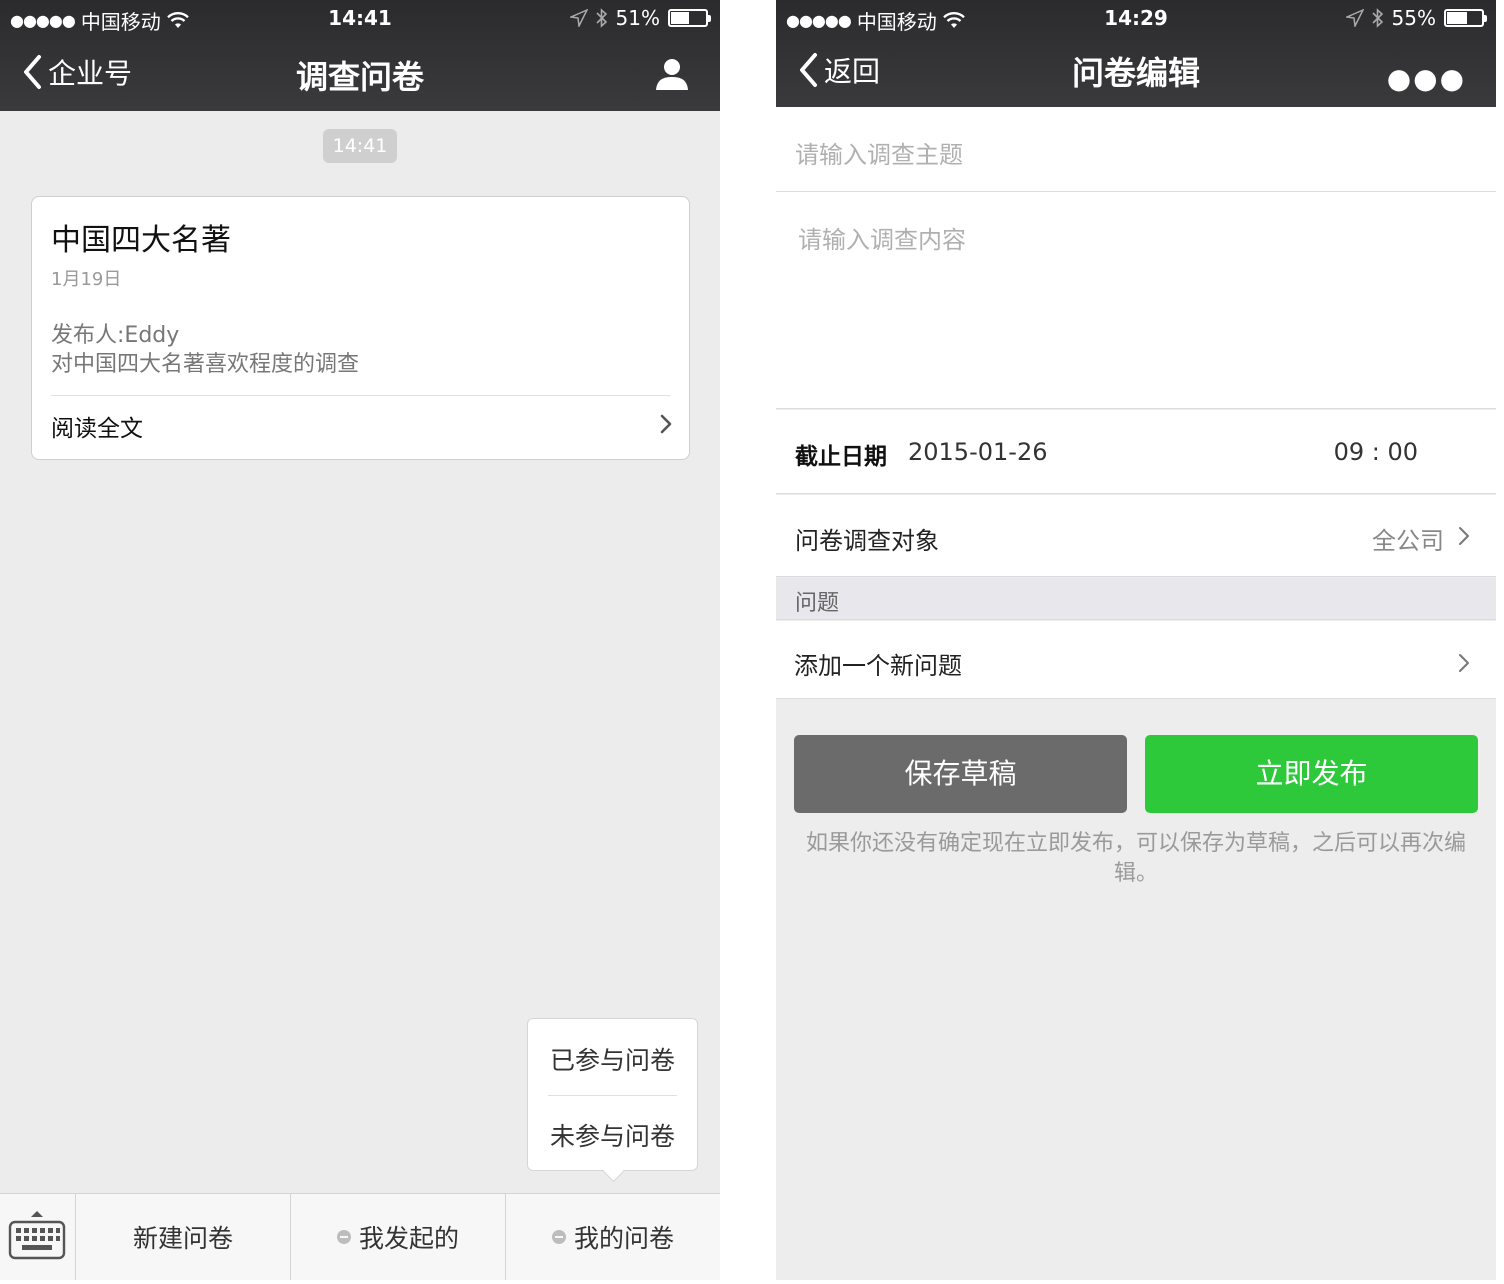 The image size is (1504, 1284). What do you see at coordinates (612, 1135) in the screenshot?
I see `menu-item-not-participated: 未参与问卷` at bounding box center [612, 1135].